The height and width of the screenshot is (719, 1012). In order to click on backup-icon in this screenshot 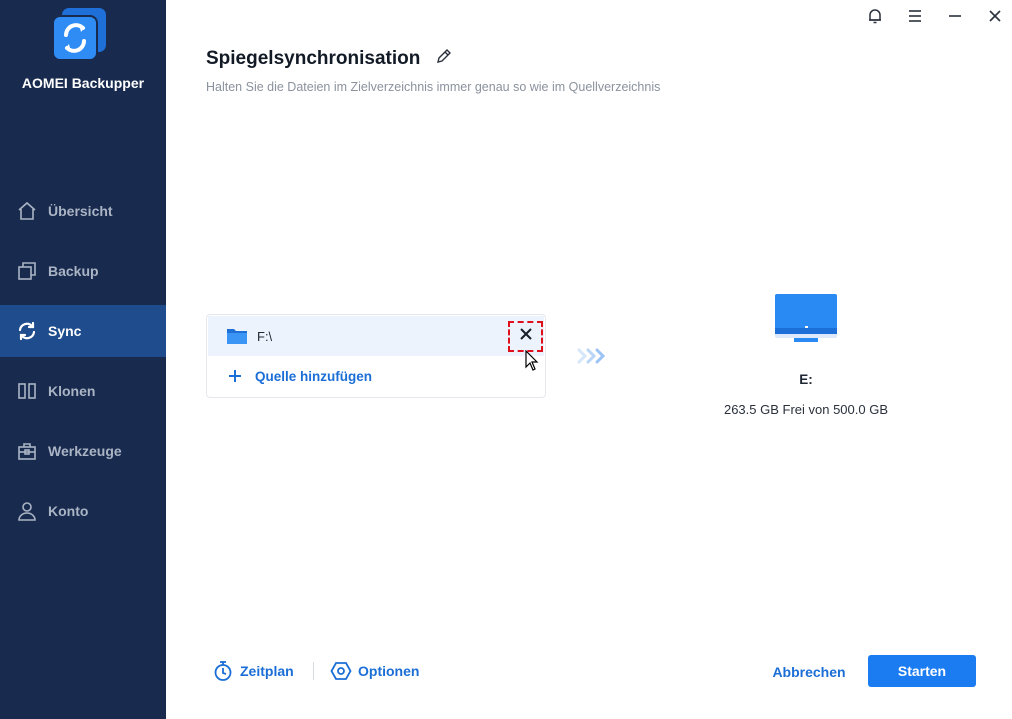, I will do `click(27, 271)`.